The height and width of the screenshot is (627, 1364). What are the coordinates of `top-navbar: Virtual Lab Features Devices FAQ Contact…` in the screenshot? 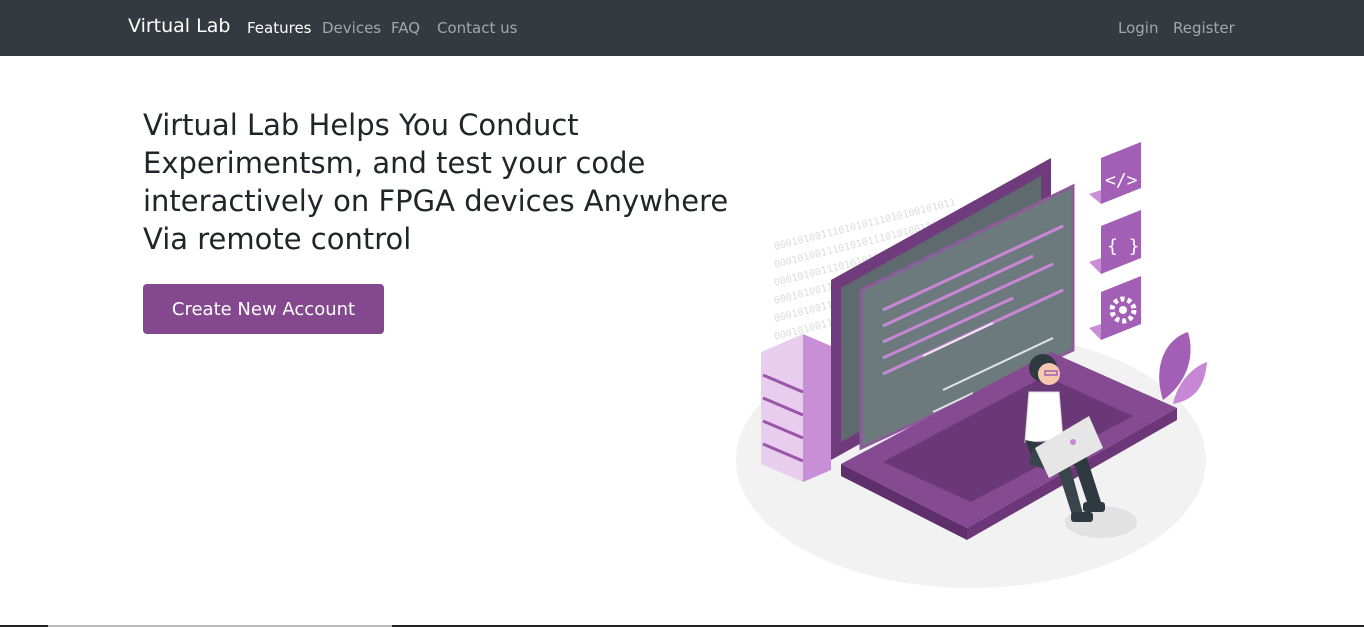 It's located at (682, 28).